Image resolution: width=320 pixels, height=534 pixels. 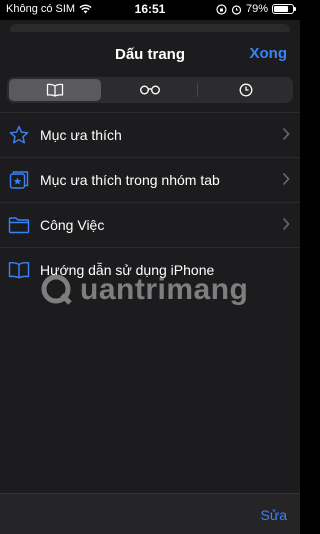 I want to click on battery-fill, so click(x=281, y=9).